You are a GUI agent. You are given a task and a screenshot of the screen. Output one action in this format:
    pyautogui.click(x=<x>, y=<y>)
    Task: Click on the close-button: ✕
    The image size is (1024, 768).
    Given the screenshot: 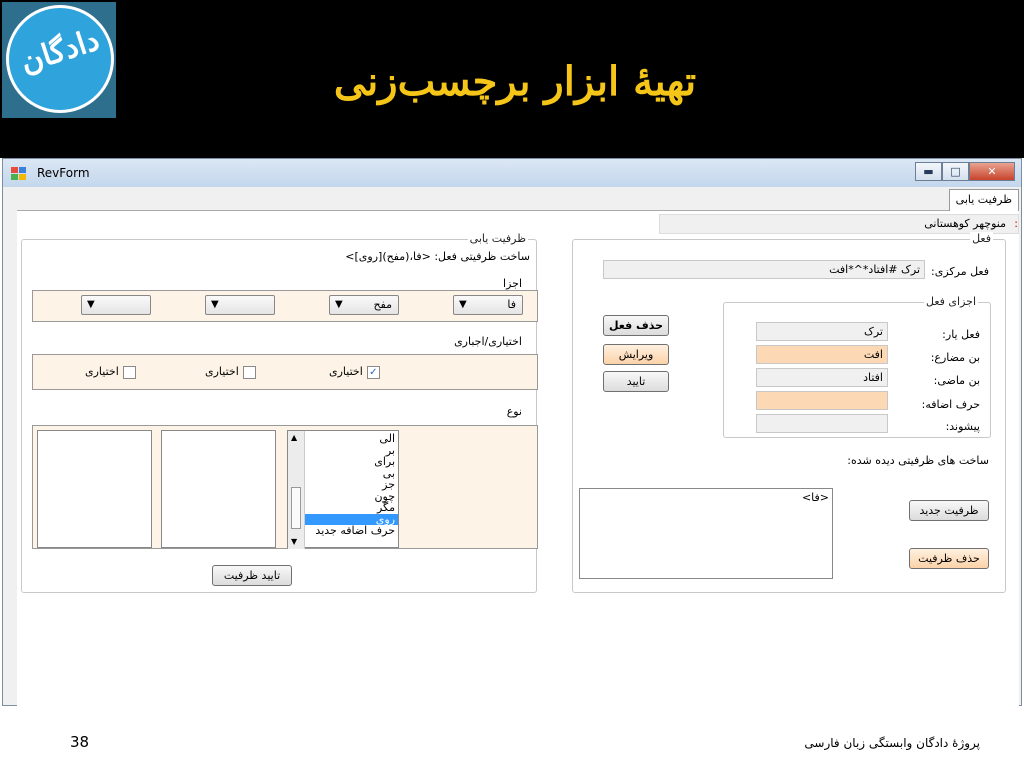 What is the action you would take?
    pyautogui.click(x=992, y=171)
    